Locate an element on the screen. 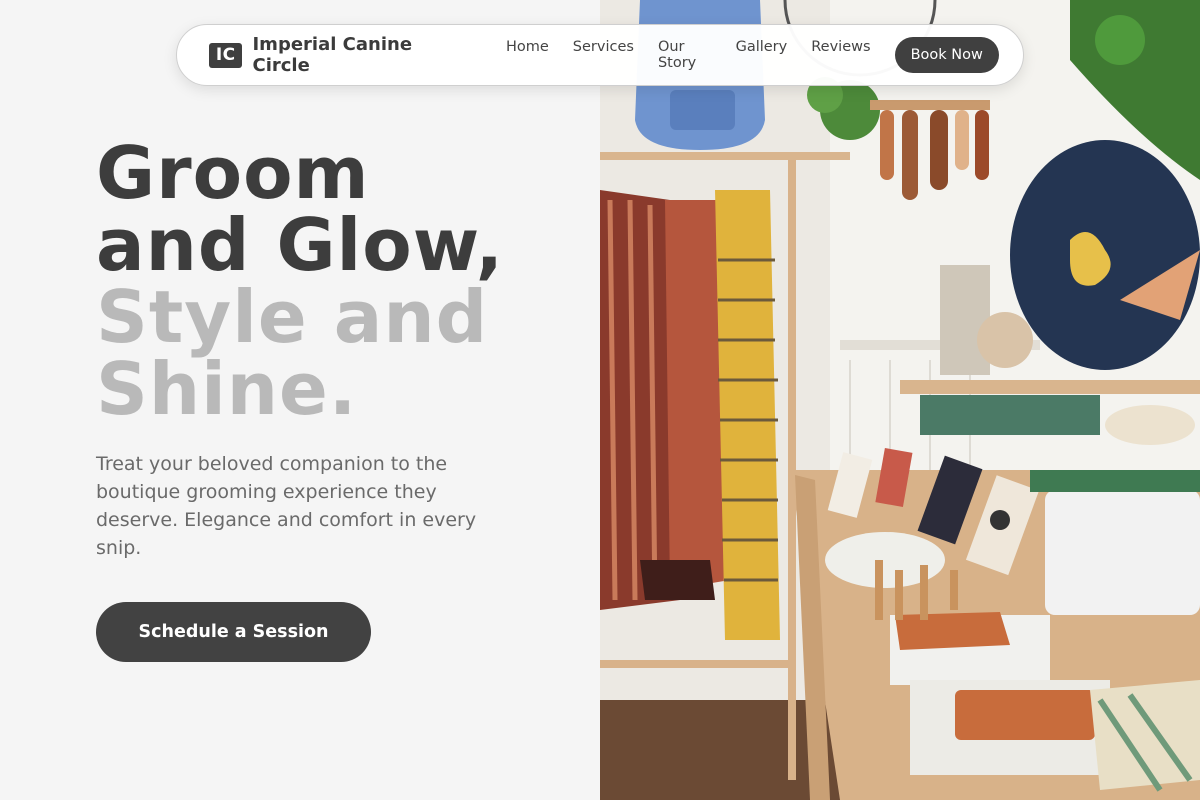  brand-logo: IC Imperial Canine Circle is located at coordinates (337, 55).